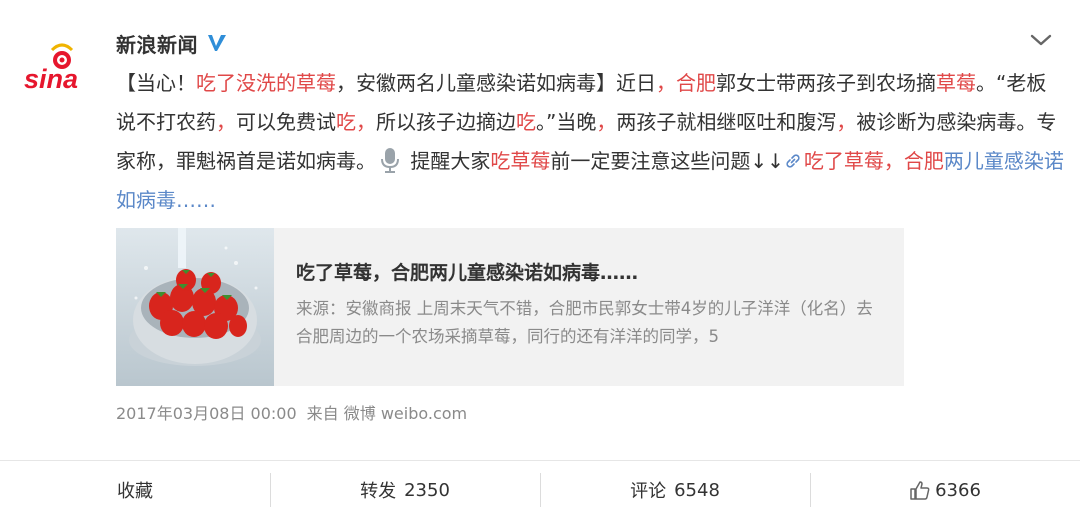 This screenshot has width=1080, height=519. I want to click on author-row: 新浪新闻, so click(172, 43).